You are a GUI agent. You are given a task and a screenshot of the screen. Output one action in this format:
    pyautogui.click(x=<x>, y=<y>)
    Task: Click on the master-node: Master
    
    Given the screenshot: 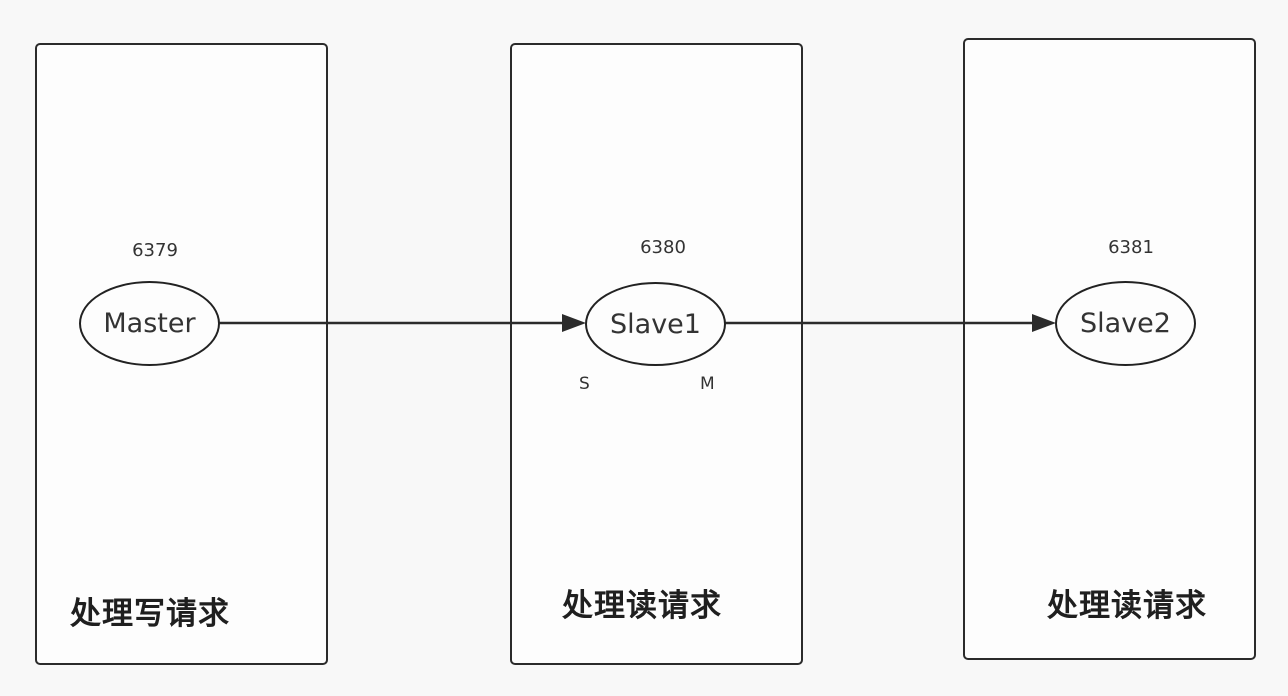 What is the action you would take?
    pyautogui.click(x=149, y=323)
    